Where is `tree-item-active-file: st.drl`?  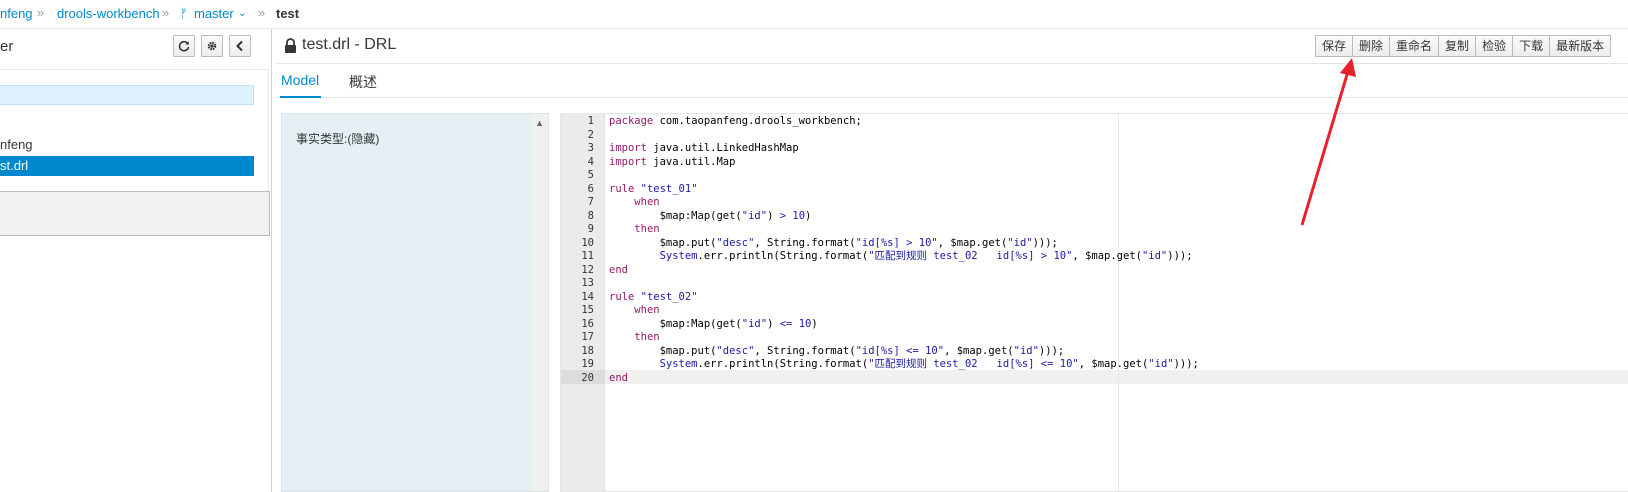 tree-item-active-file: st.drl is located at coordinates (127, 166).